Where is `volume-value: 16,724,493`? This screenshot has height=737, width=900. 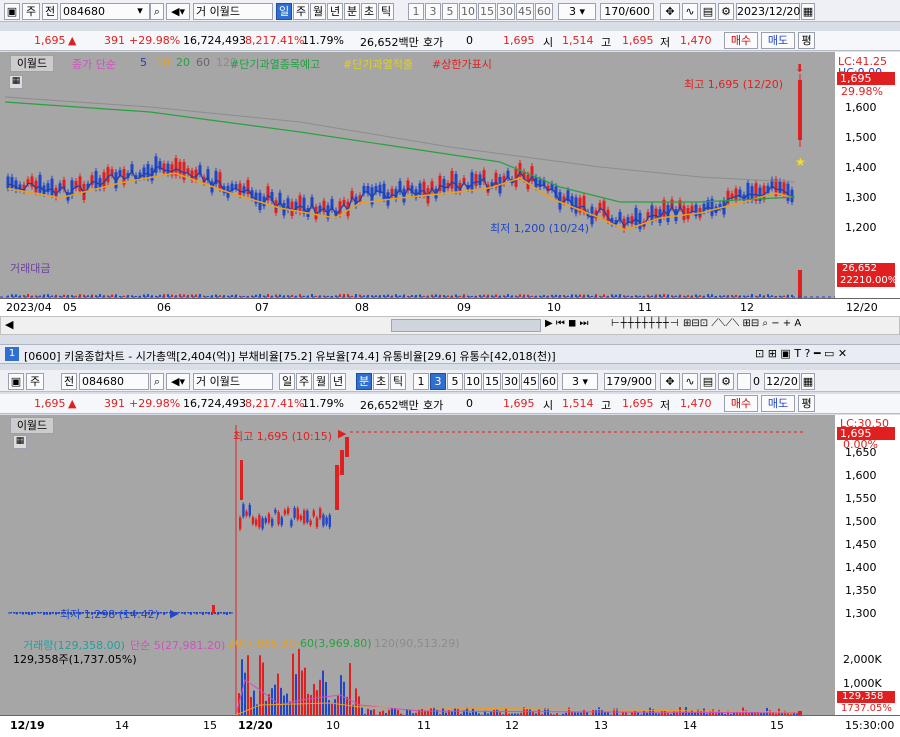 volume-value: 16,724,493 is located at coordinates (214, 40).